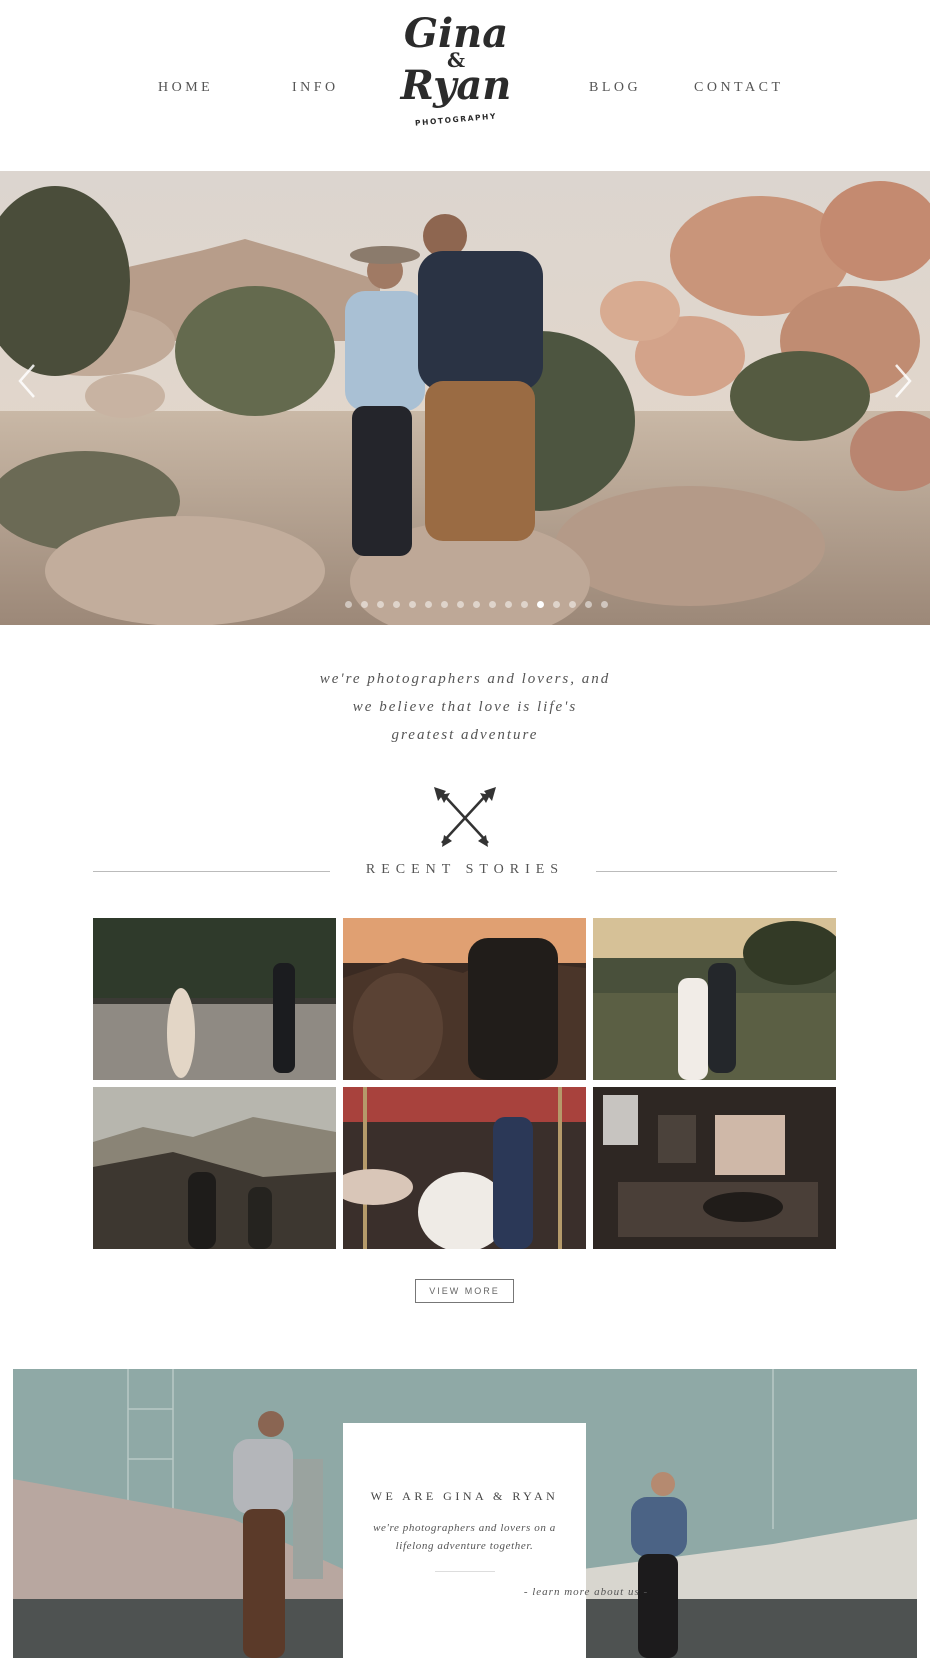 The image size is (930, 1658). What do you see at coordinates (465, 817) in the screenshot?
I see `crossed-arrows-icon` at bounding box center [465, 817].